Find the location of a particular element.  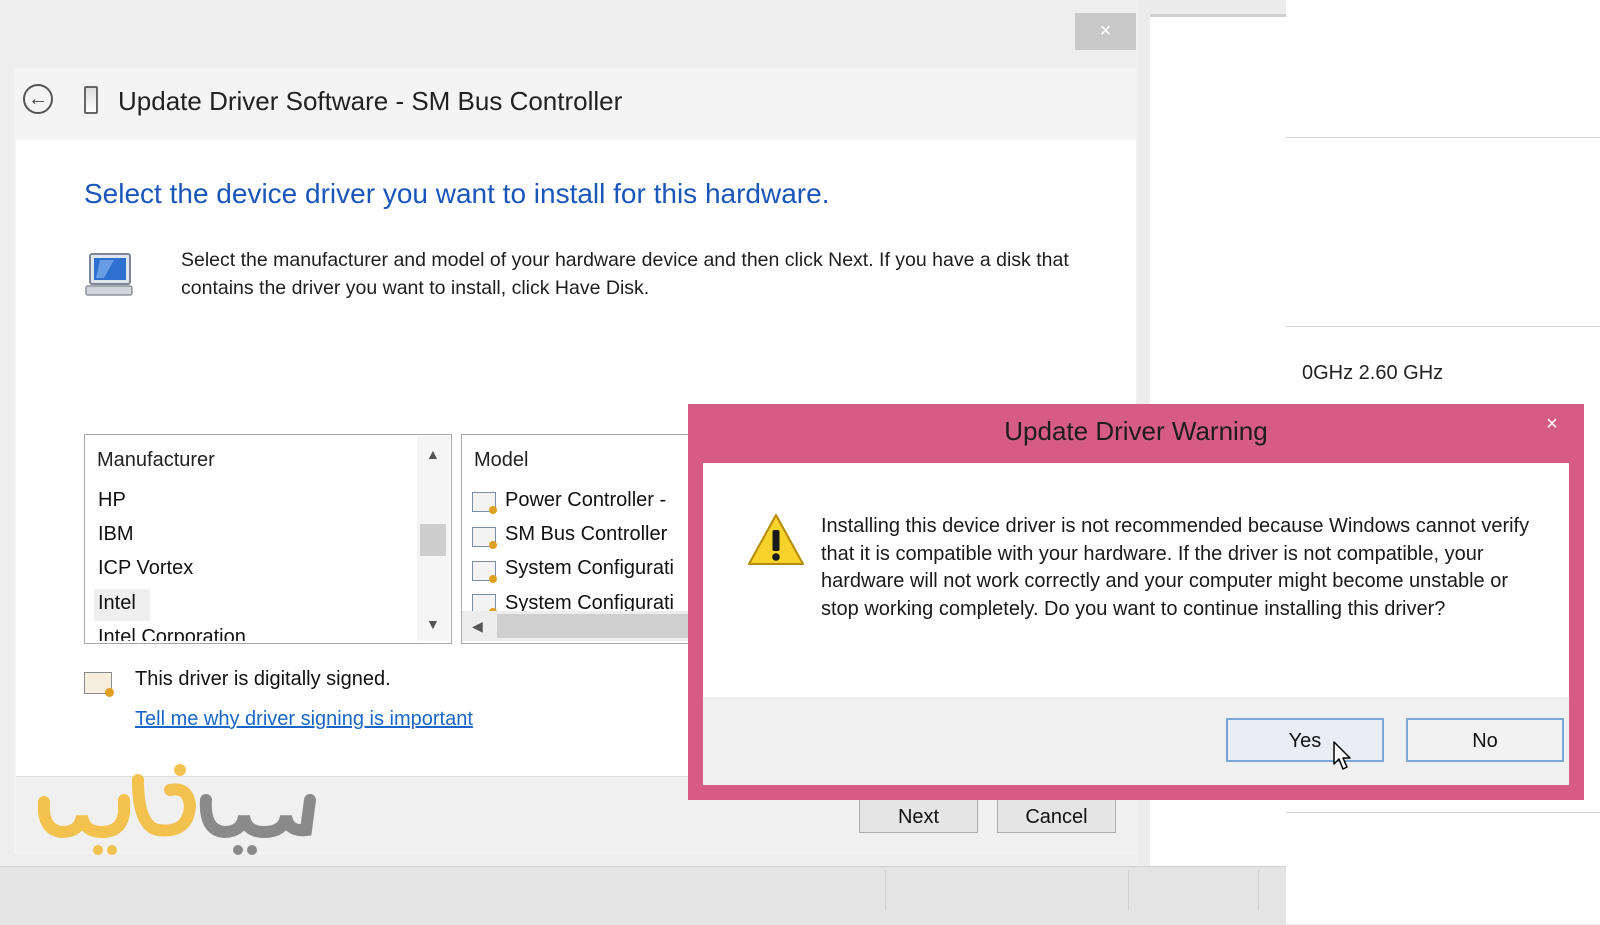

yes-button: Yes is located at coordinates (1305, 740).